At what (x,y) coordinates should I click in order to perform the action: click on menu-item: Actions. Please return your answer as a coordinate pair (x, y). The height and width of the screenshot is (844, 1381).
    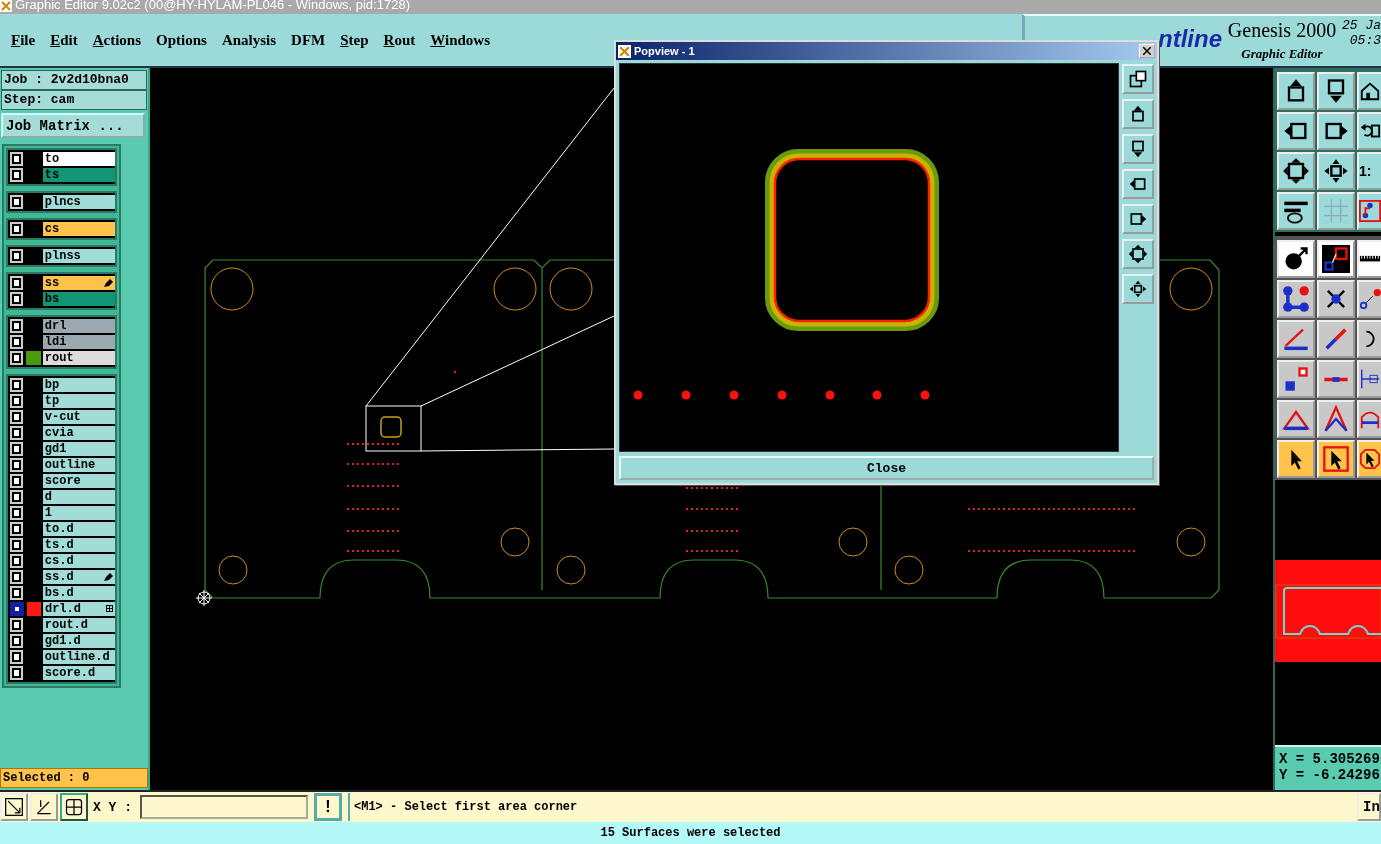
    Looking at the image, I should click on (117, 40).